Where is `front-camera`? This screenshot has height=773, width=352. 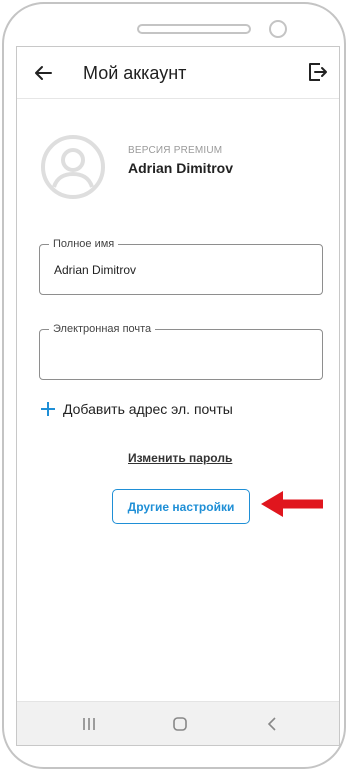
front-camera is located at coordinates (278, 29).